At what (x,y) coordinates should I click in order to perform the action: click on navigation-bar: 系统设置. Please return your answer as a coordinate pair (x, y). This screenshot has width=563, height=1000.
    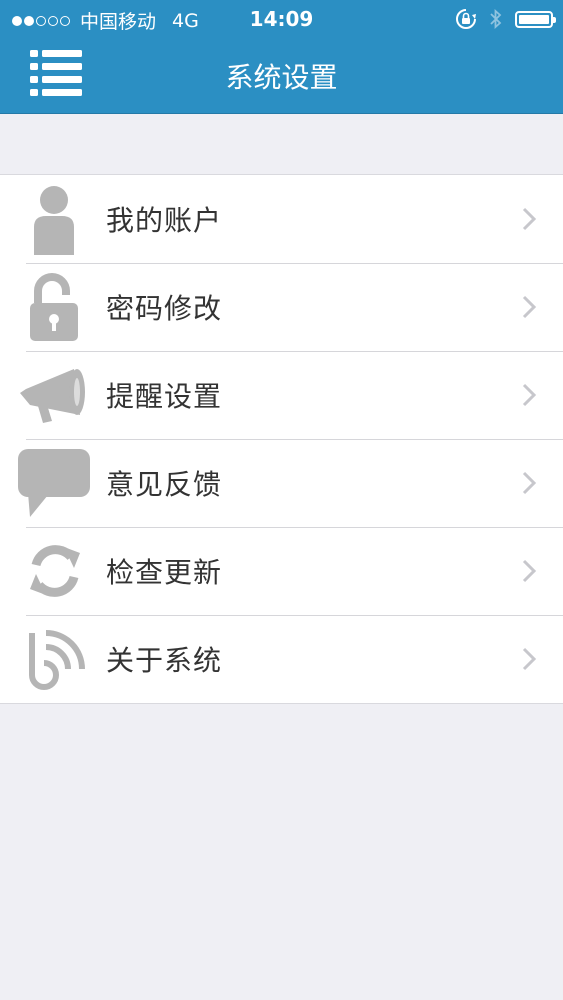
    Looking at the image, I should click on (281, 75).